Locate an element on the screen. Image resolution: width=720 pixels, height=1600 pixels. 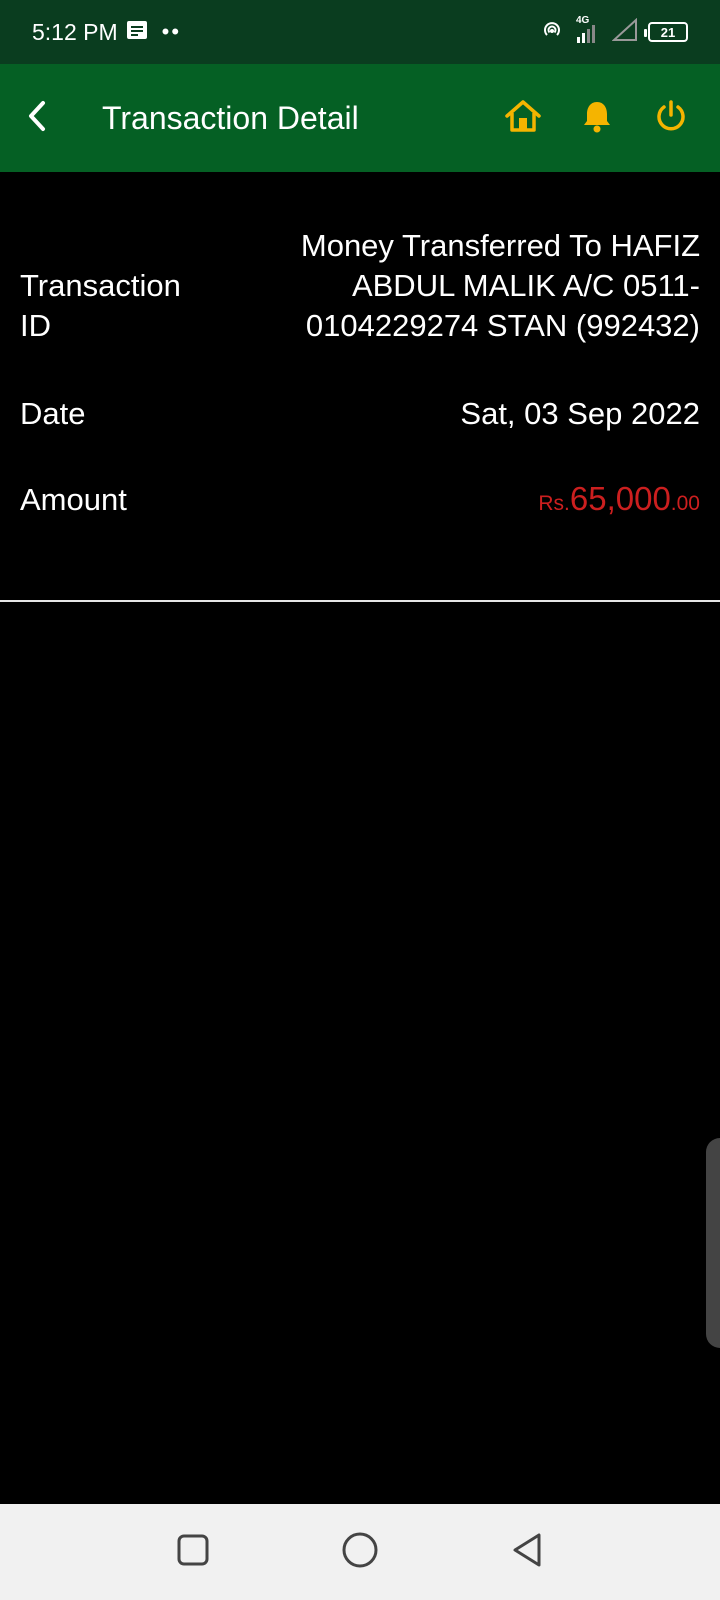
edge-panel-handle is located at coordinates (713, 1243).